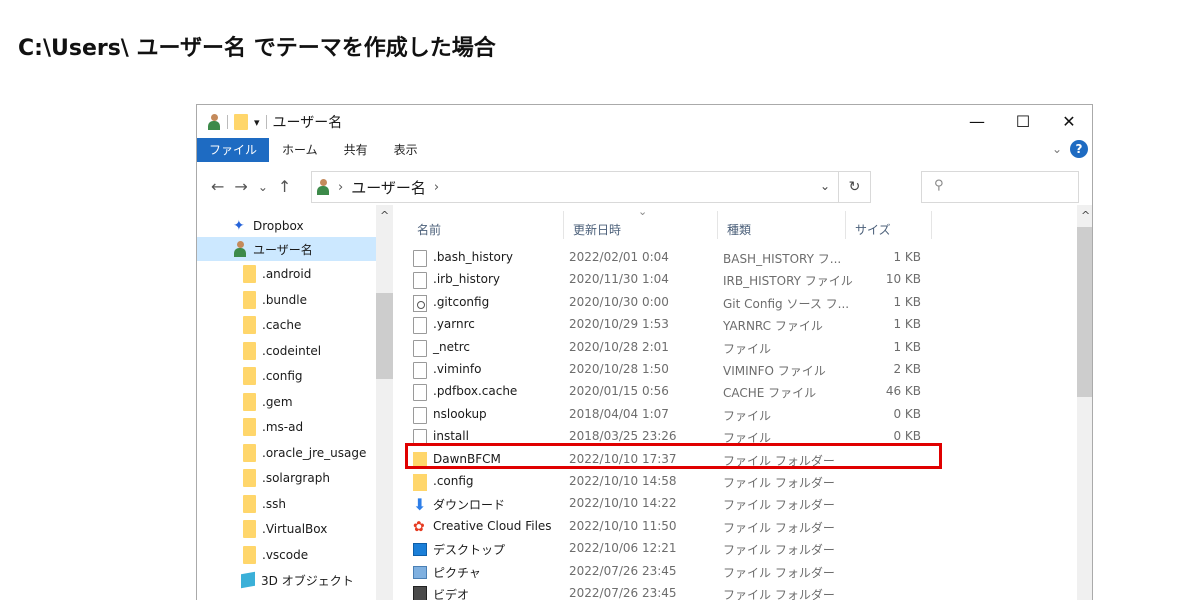 The height and width of the screenshot is (600, 1200). Describe the element at coordinates (300, 150) in the screenshot. I see `tab-home: ホーム` at that location.